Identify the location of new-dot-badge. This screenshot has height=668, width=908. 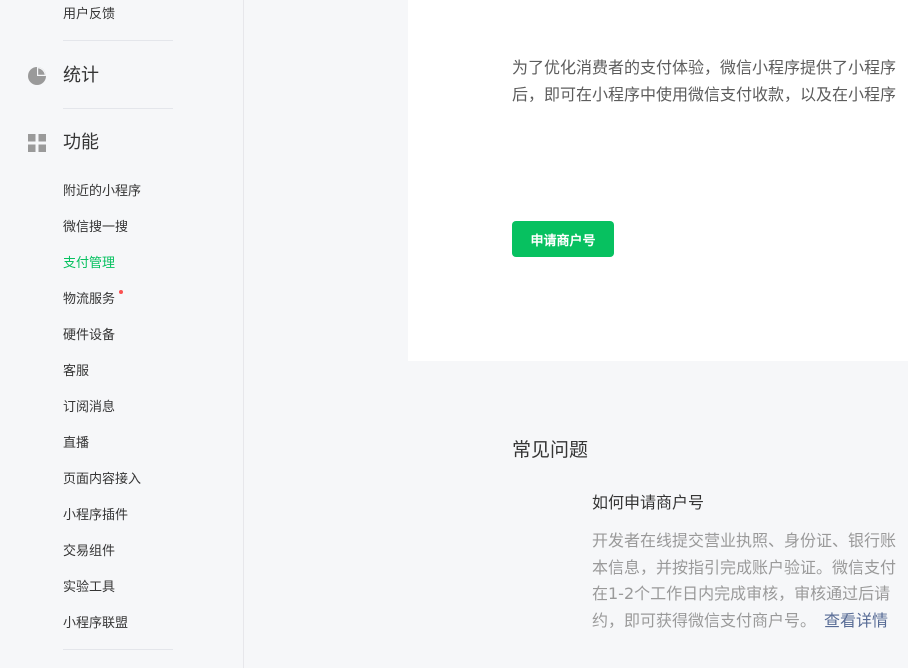
(121, 292).